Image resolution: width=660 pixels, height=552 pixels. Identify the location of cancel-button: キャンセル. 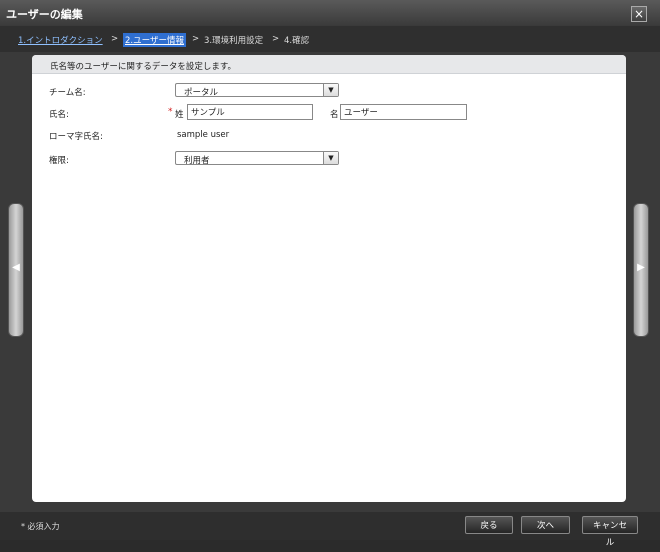
(610, 532).